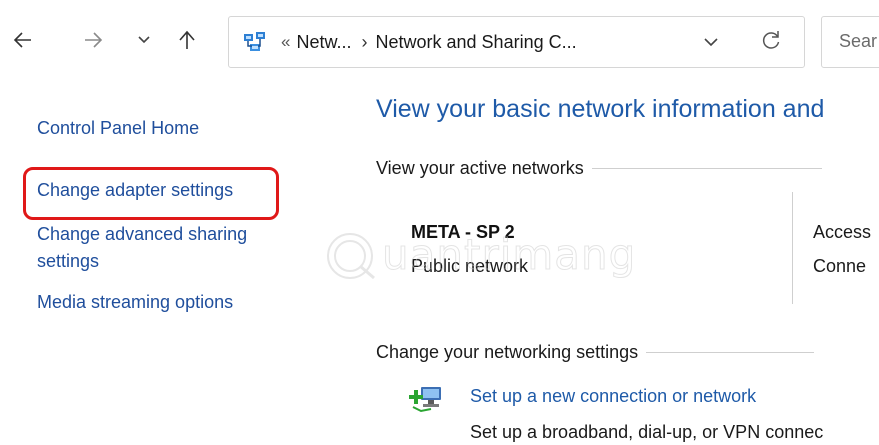 Image resolution: width=879 pixels, height=445 pixels. I want to click on network-type: Public network, so click(470, 266).